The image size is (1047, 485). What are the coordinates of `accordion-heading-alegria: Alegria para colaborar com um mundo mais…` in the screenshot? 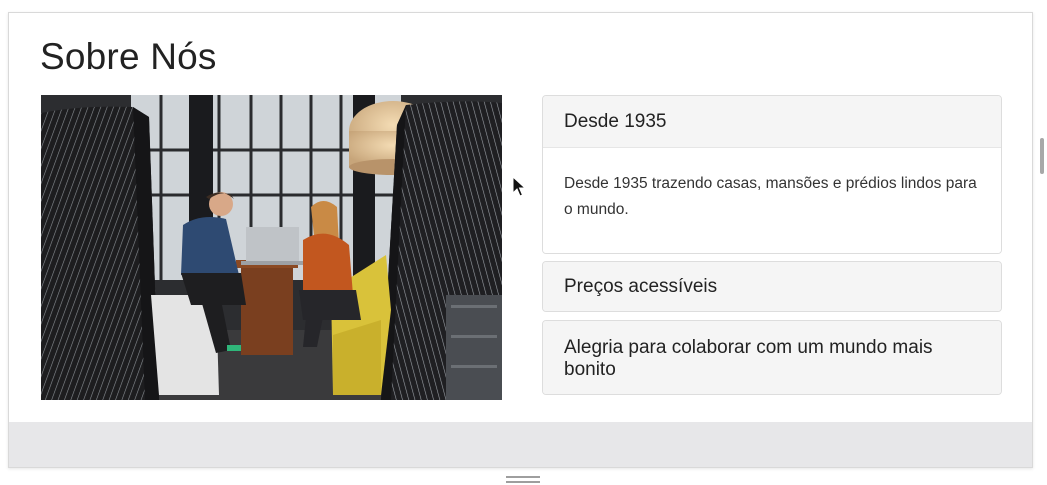 It's located at (772, 357).